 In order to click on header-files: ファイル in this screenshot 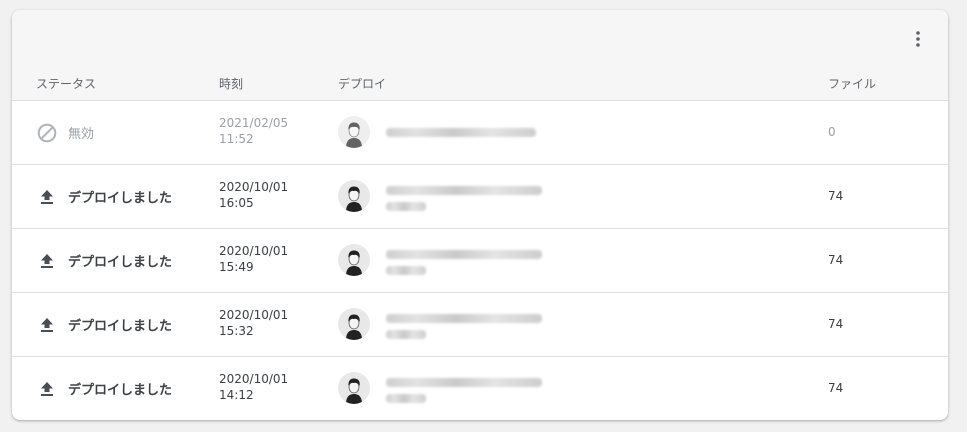, I will do `click(852, 84)`.